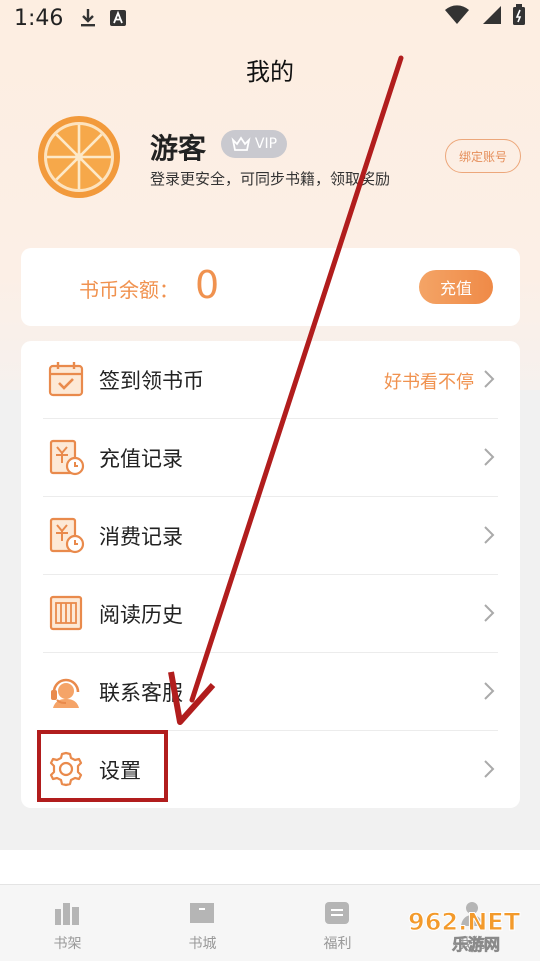 The width and height of the screenshot is (540, 961). Describe the element at coordinates (337, 944) in the screenshot. I see `tab-label: 福利` at that location.